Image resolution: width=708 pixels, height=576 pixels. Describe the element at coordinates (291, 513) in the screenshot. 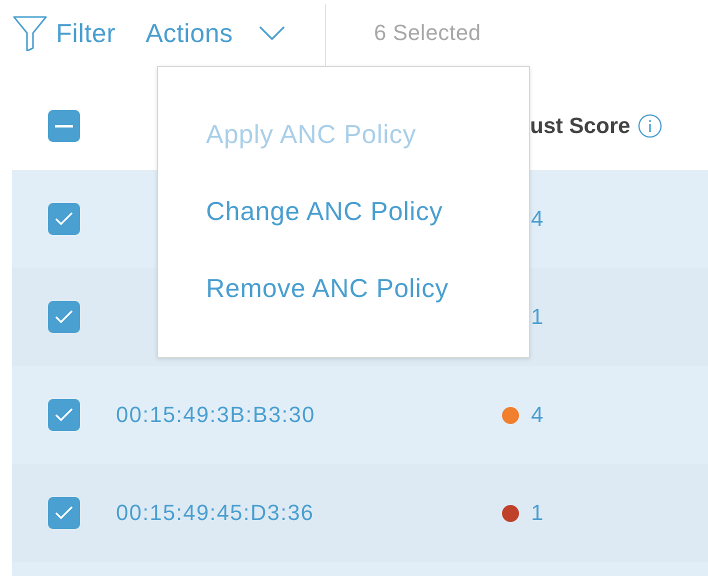

I see `mac-address: 00:15:49:45:D3:36` at that location.